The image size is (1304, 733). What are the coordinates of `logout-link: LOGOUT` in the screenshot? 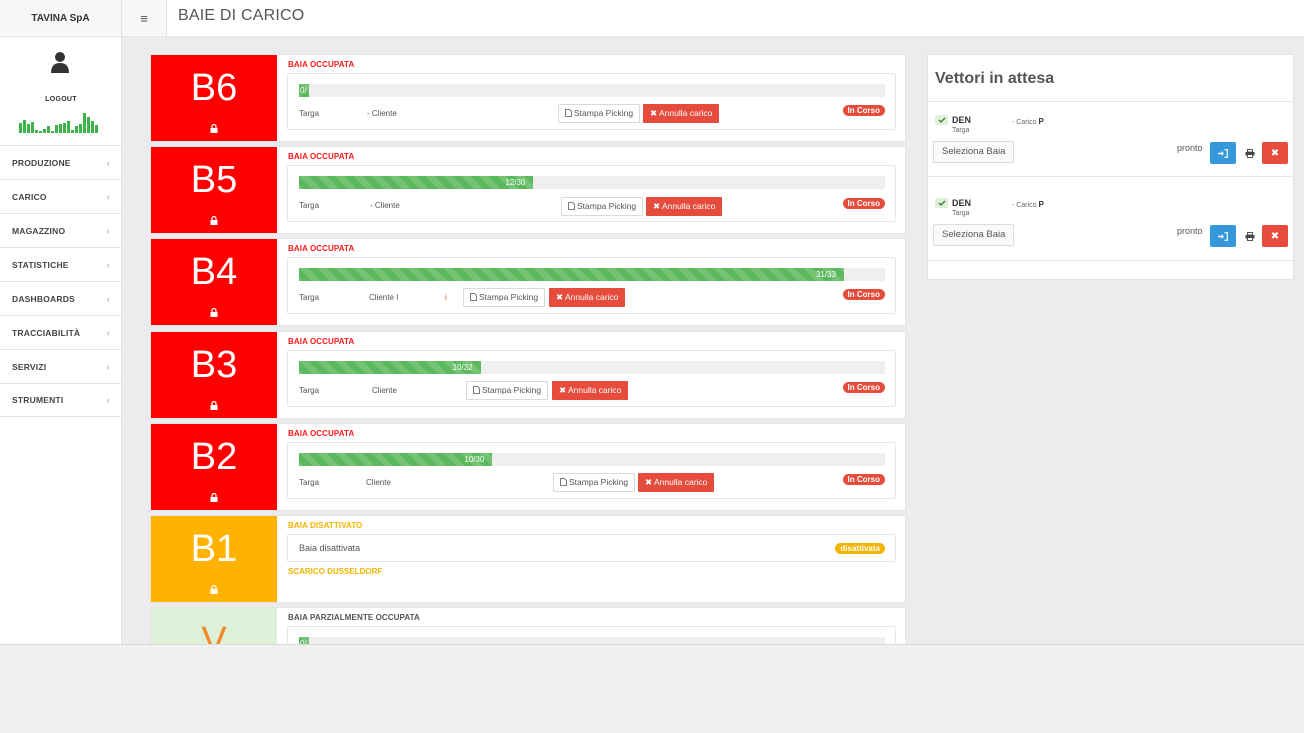 It's located at (61, 99).